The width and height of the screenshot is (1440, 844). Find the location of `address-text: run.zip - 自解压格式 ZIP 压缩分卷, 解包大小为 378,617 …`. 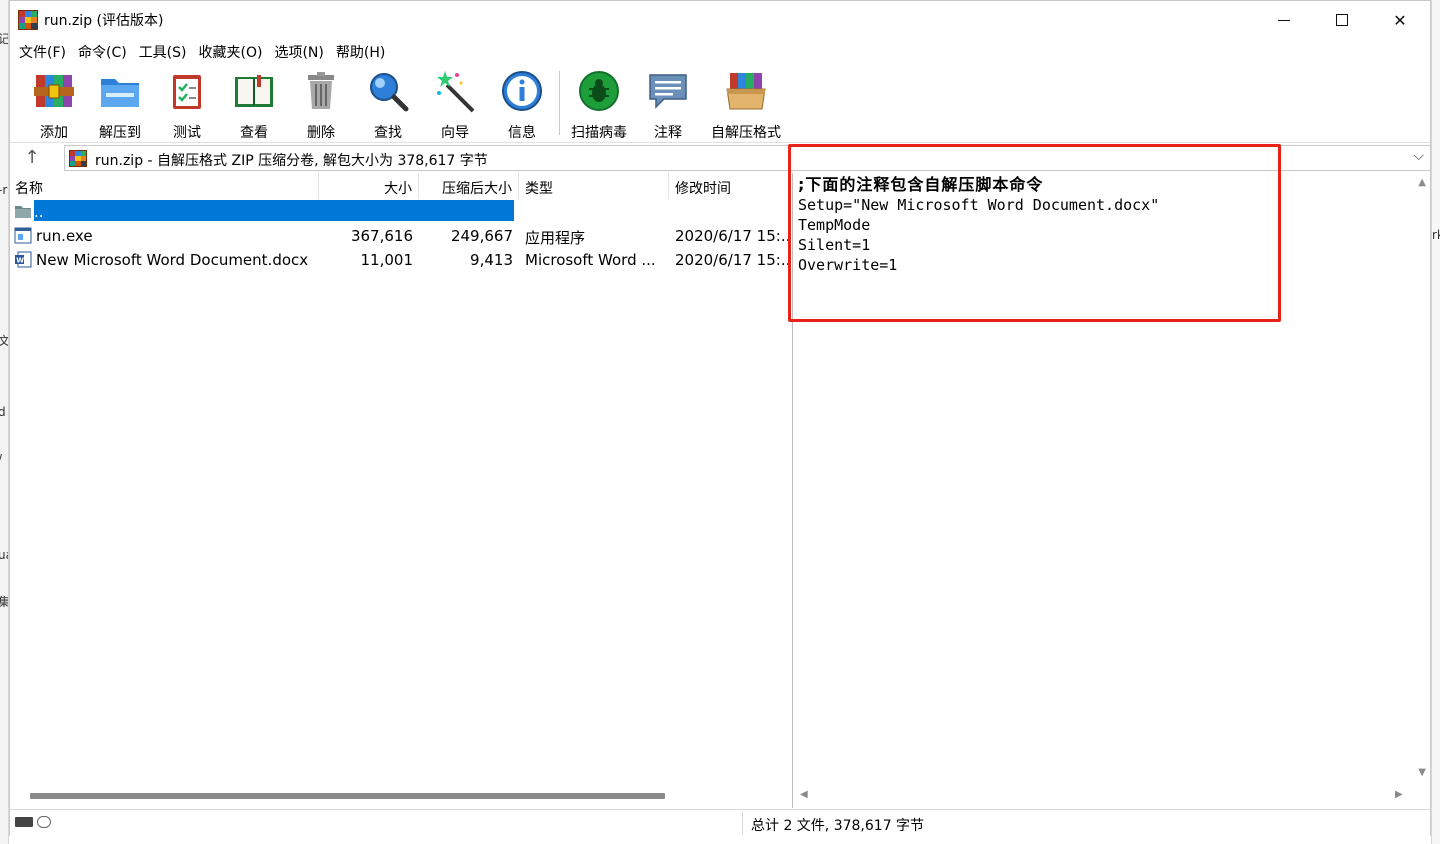

address-text: run.zip - 自解压格式 ZIP 压缩分卷, 解包大小为 378,617 … is located at coordinates (291, 161).